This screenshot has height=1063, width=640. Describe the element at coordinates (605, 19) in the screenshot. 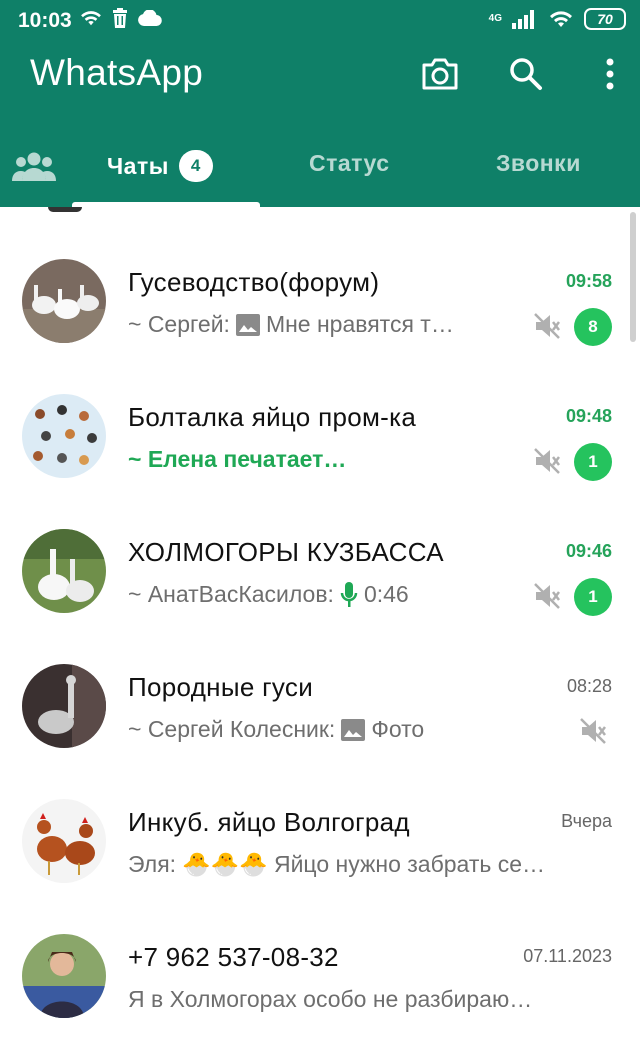

I see `battery-indicator: 70` at that location.